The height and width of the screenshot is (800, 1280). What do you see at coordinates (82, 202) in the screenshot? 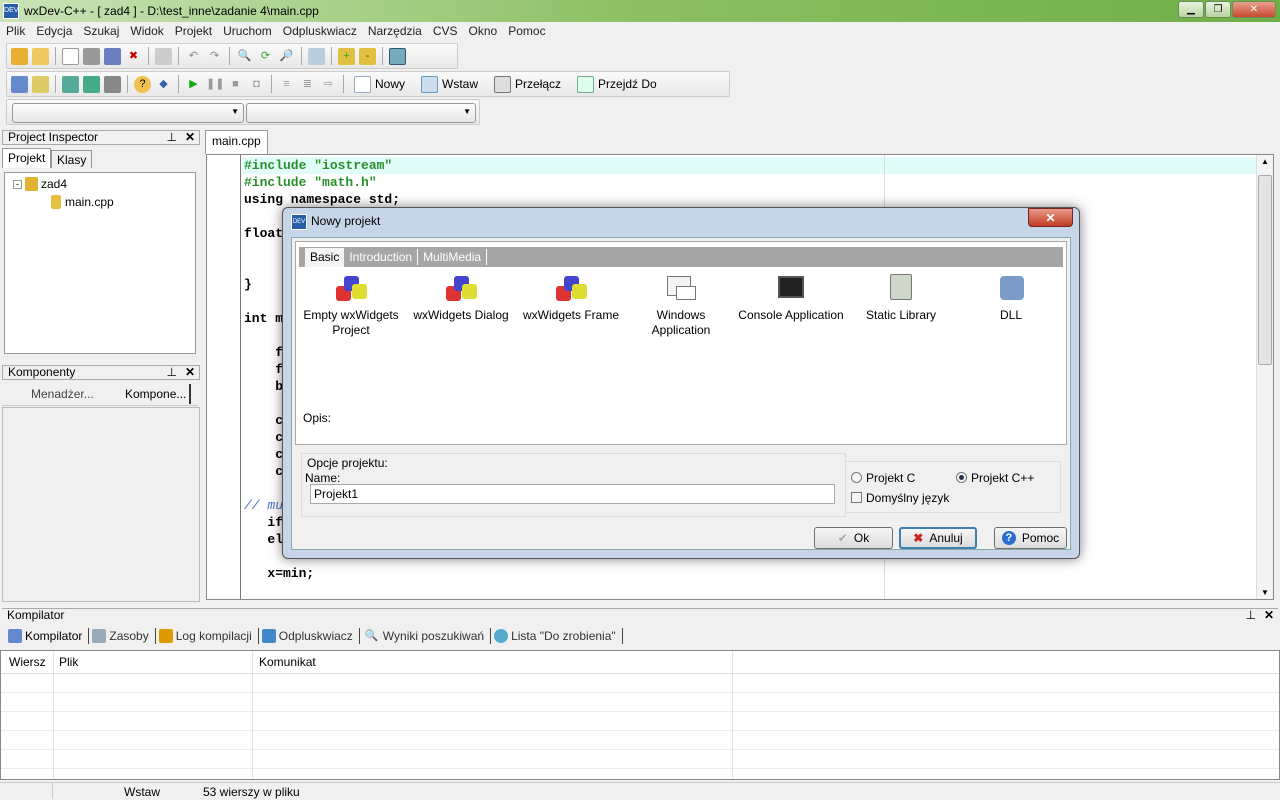
I see `tree-node-file: main.cpp` at bounding box center [82, 202].